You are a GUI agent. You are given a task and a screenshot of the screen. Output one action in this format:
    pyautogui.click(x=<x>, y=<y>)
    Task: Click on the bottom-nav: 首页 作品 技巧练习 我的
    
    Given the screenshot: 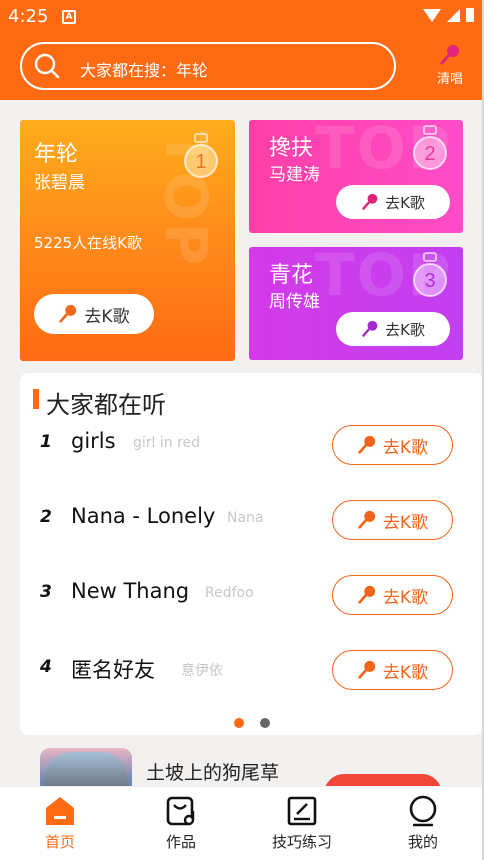 What is the action you would take?
    pyautogui.click(x=242, y=823)
    